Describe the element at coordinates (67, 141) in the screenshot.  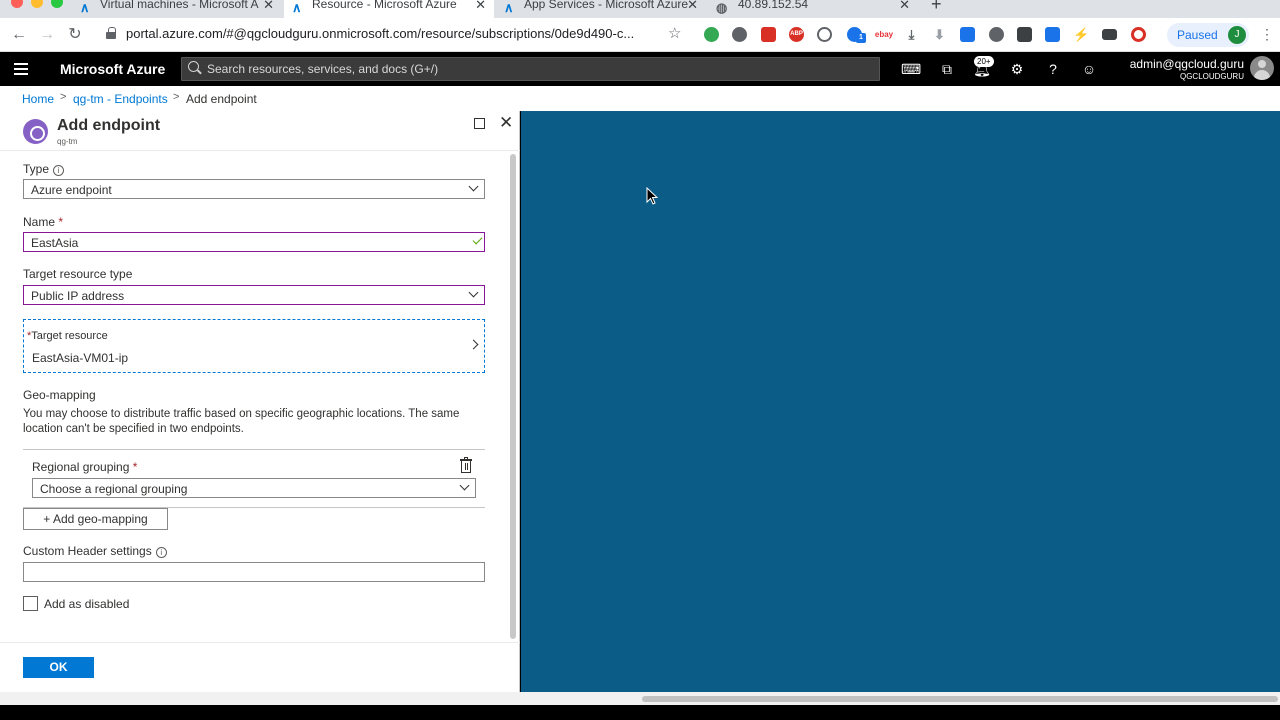
I see `page-subtitle: qg-tm` at that location.